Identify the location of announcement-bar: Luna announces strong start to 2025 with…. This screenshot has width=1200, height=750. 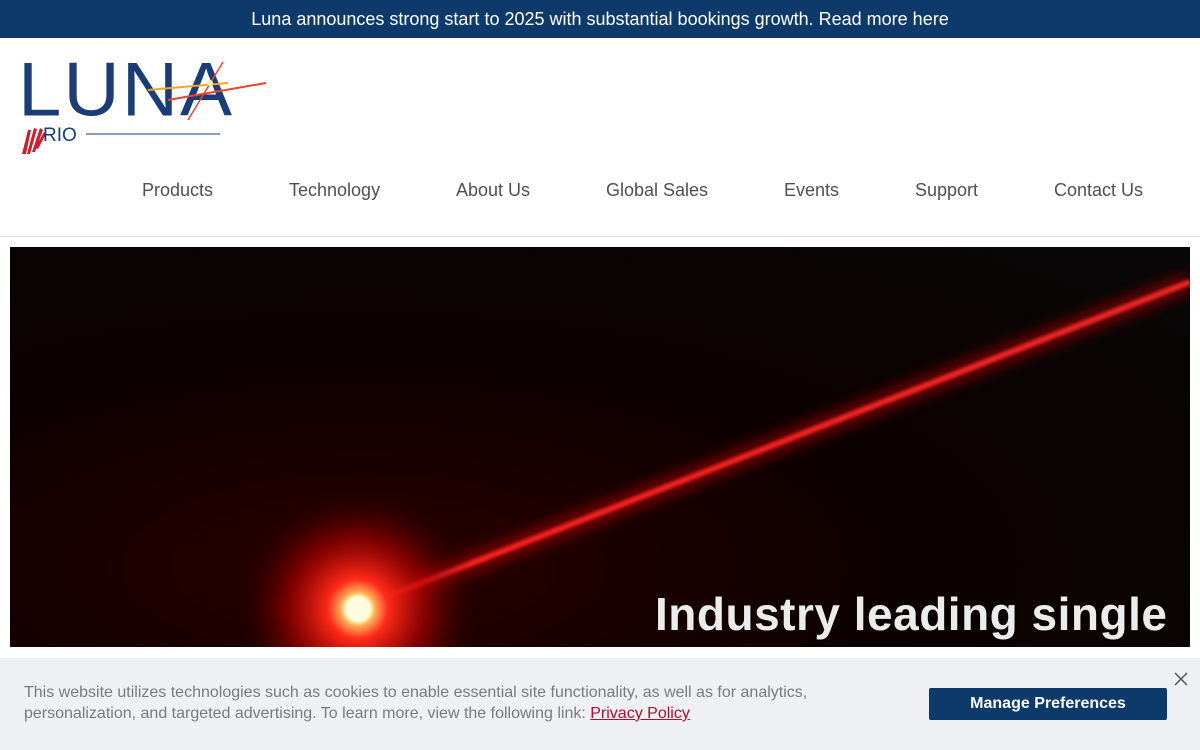
(600, 19).